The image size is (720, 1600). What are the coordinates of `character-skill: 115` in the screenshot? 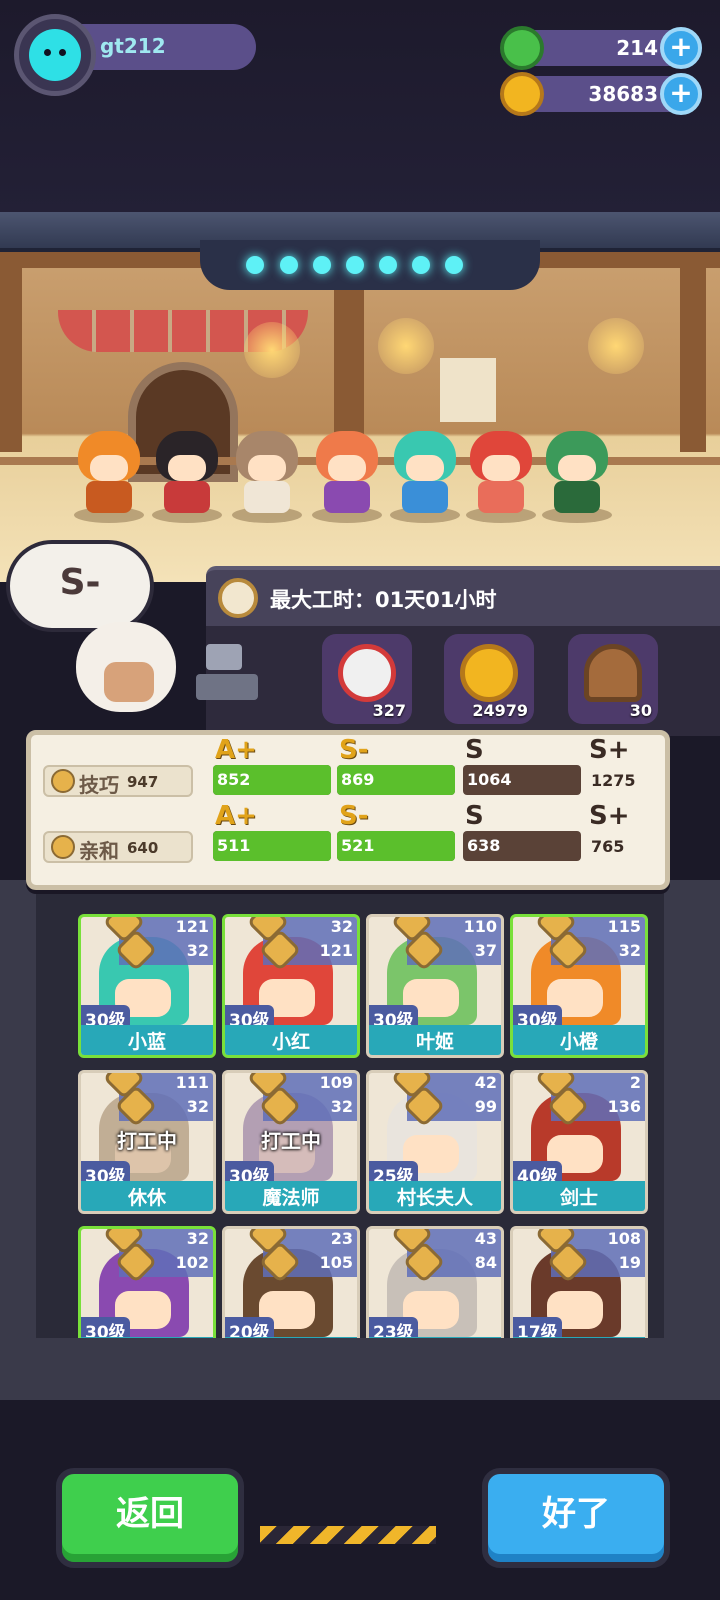 It's located at (624, 926).